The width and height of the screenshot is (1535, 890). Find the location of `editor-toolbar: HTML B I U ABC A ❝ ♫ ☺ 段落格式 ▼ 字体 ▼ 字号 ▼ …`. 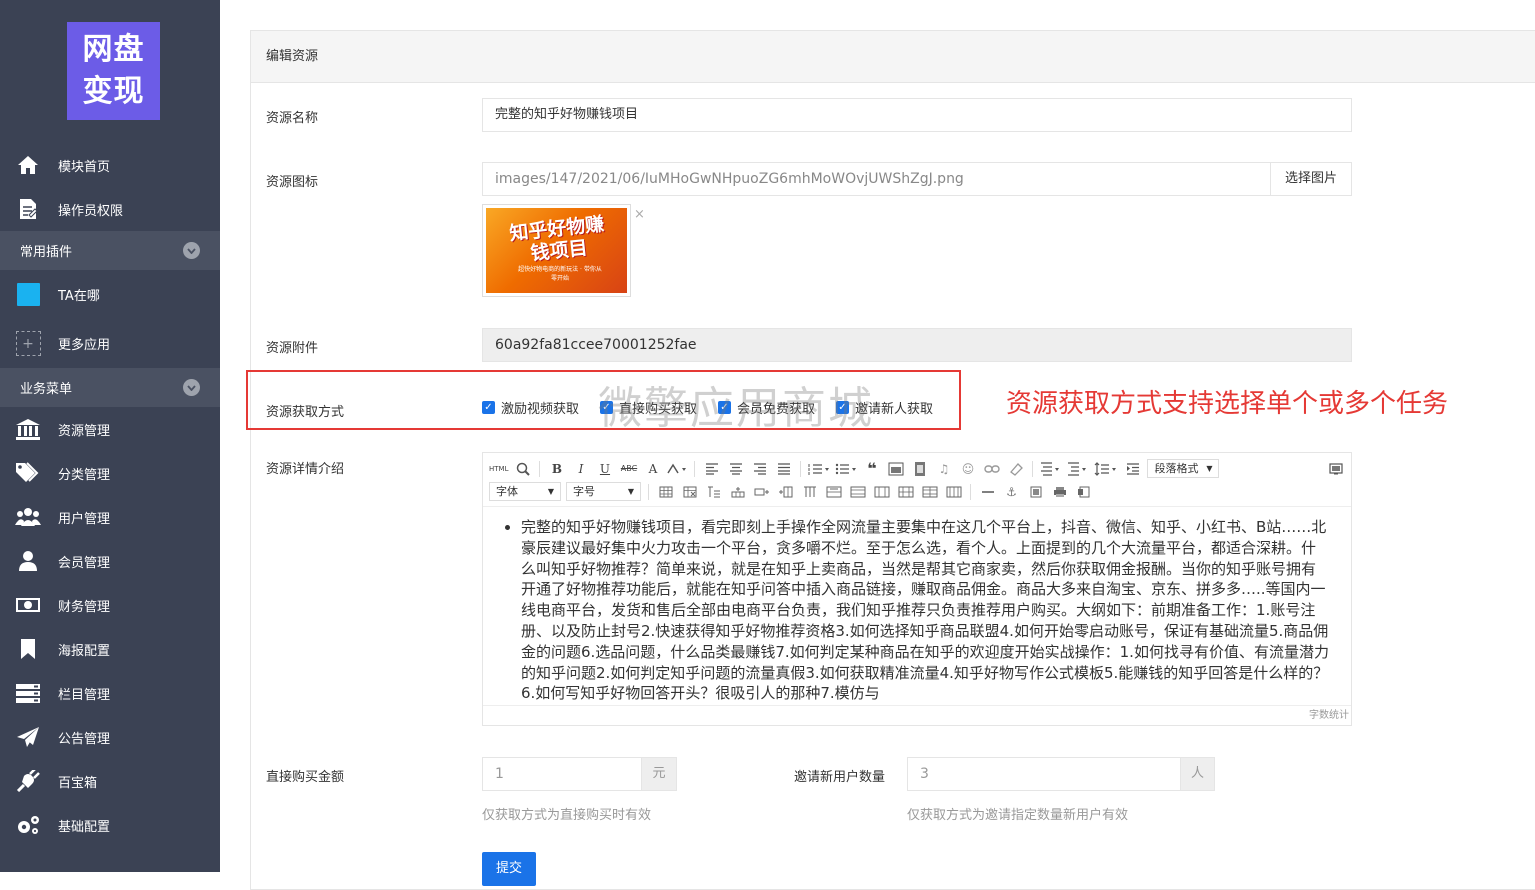

editor-toolbar: HTML B I U ABC A ❝ ♫ ☺ 段落格式 ▼ 字体 ▼ 字号 ▼ … is located at coordinates (917, 480).